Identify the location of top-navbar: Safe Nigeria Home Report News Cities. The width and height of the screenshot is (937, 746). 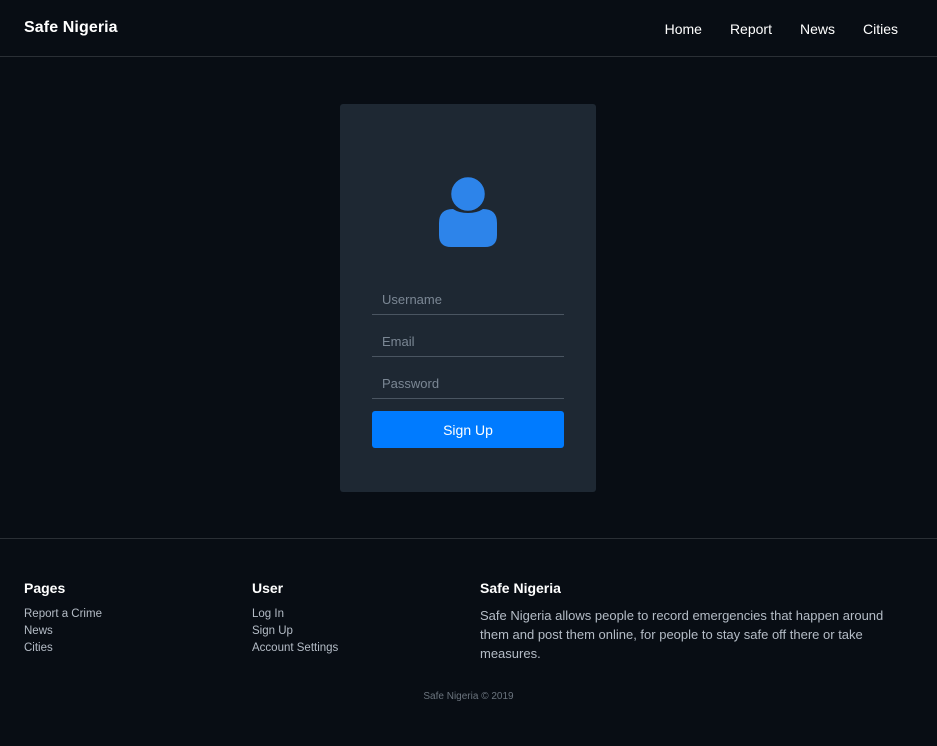
(468, 28).